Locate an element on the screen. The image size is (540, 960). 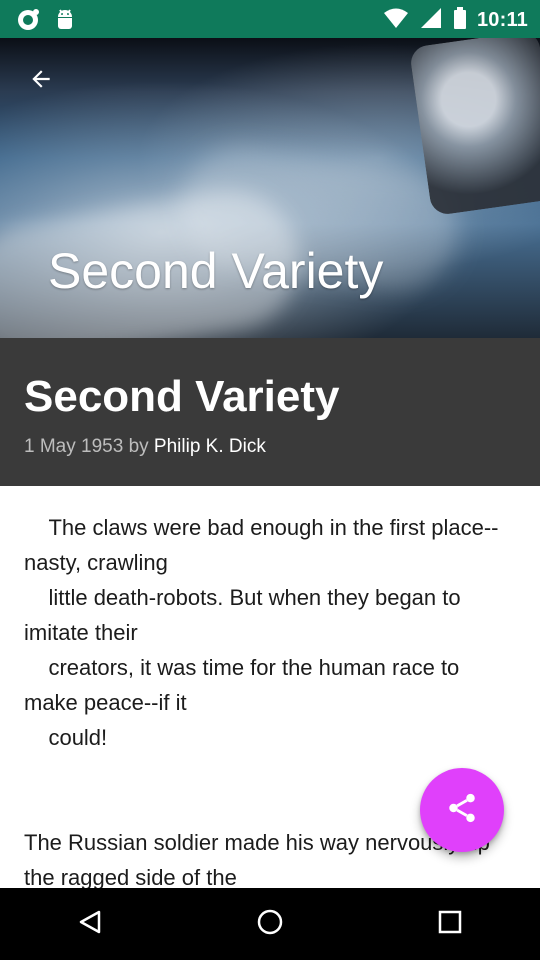
spacecraft-image is located at coordinates (474, 127).